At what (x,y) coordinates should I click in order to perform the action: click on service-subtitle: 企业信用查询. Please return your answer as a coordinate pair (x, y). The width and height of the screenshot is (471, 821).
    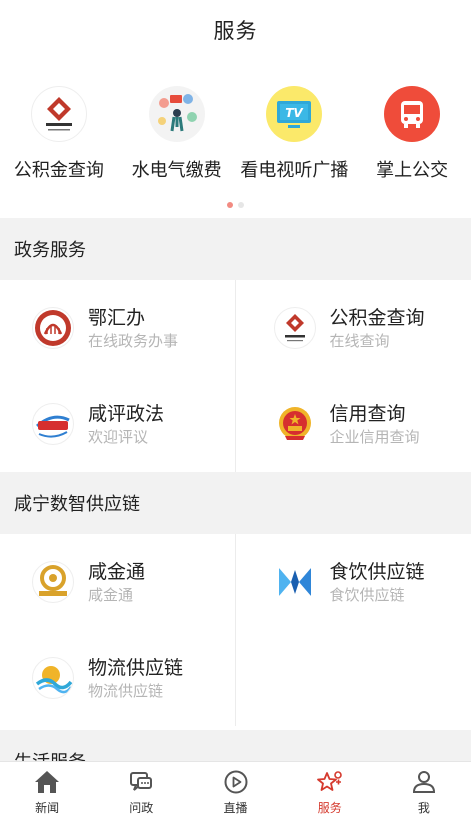
    Looking at the image, I should click on (374, 436).